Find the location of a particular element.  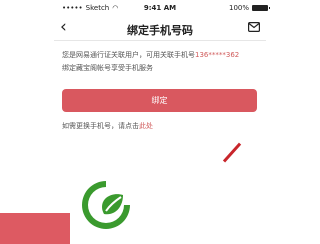

info-line-1: 您是网易通行证关联用户，可用关联手机号136*****362 is located at coordinates (162, 55).